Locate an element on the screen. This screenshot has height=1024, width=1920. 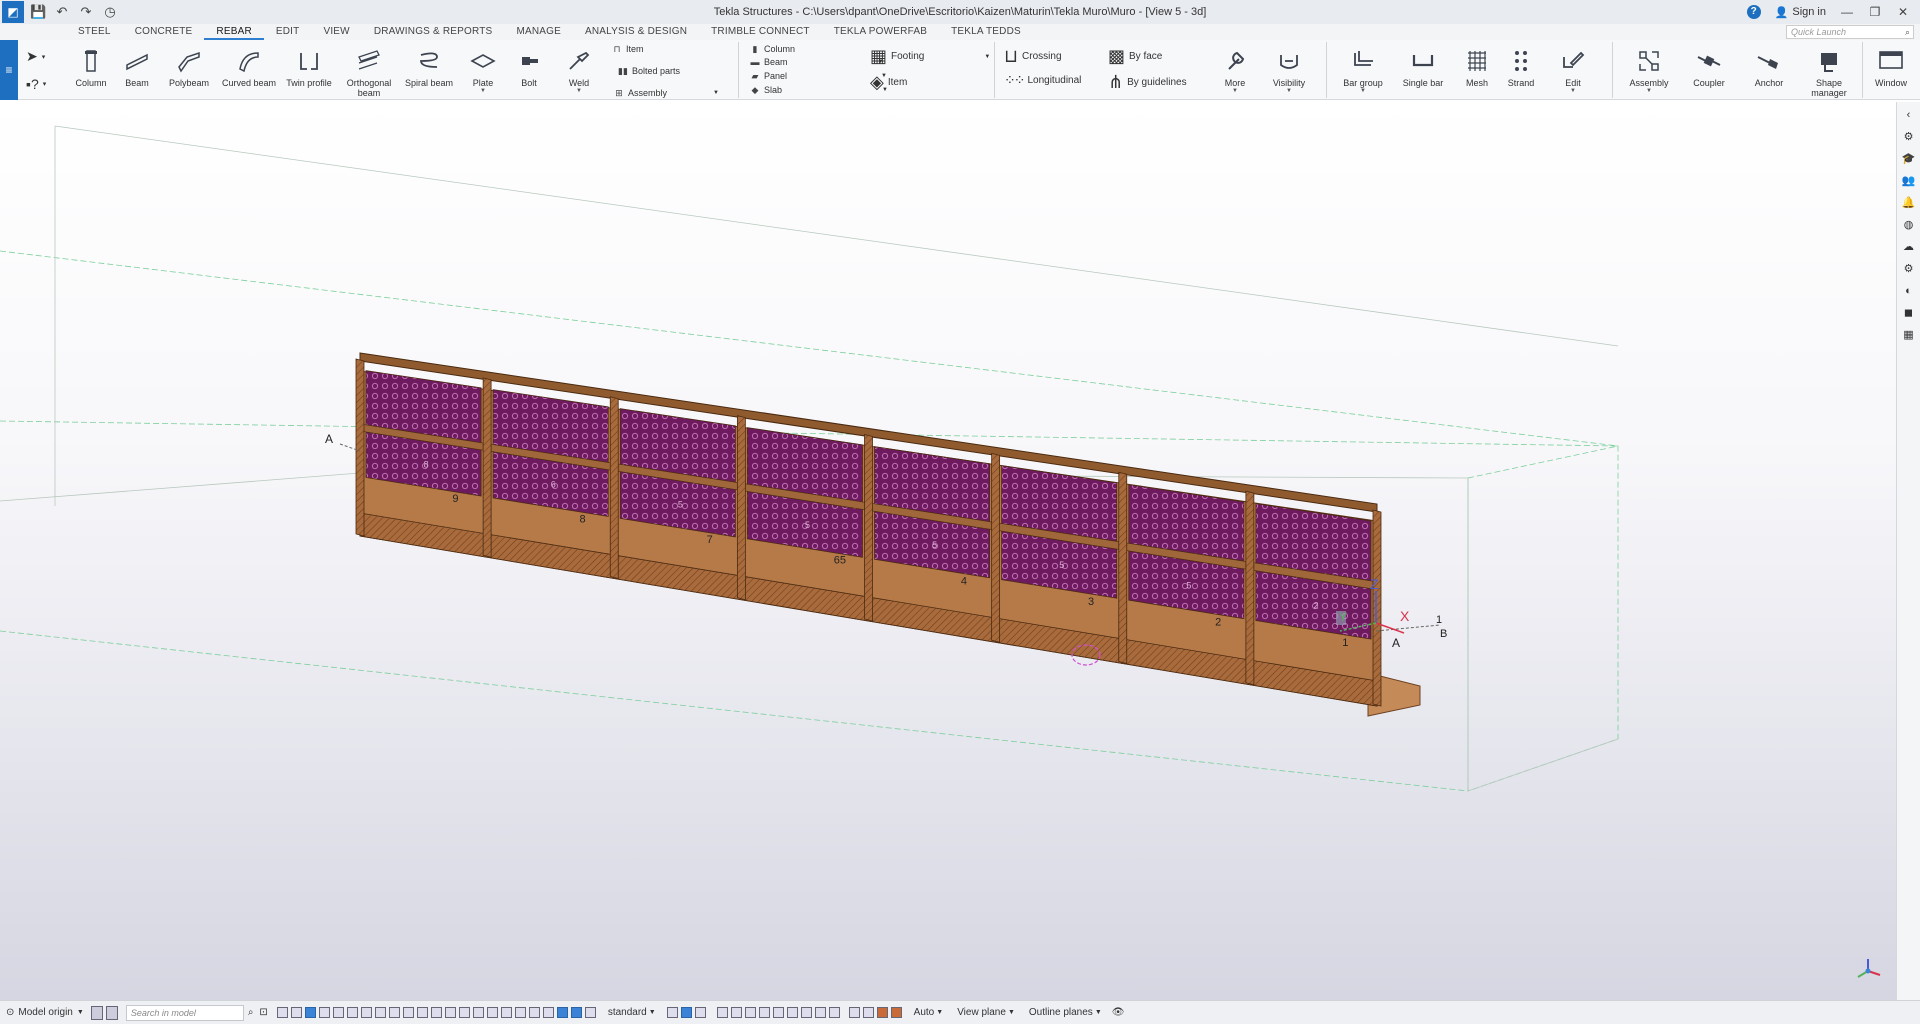
twin-profile-button: Twin profile is located at coordinates (309, 71).